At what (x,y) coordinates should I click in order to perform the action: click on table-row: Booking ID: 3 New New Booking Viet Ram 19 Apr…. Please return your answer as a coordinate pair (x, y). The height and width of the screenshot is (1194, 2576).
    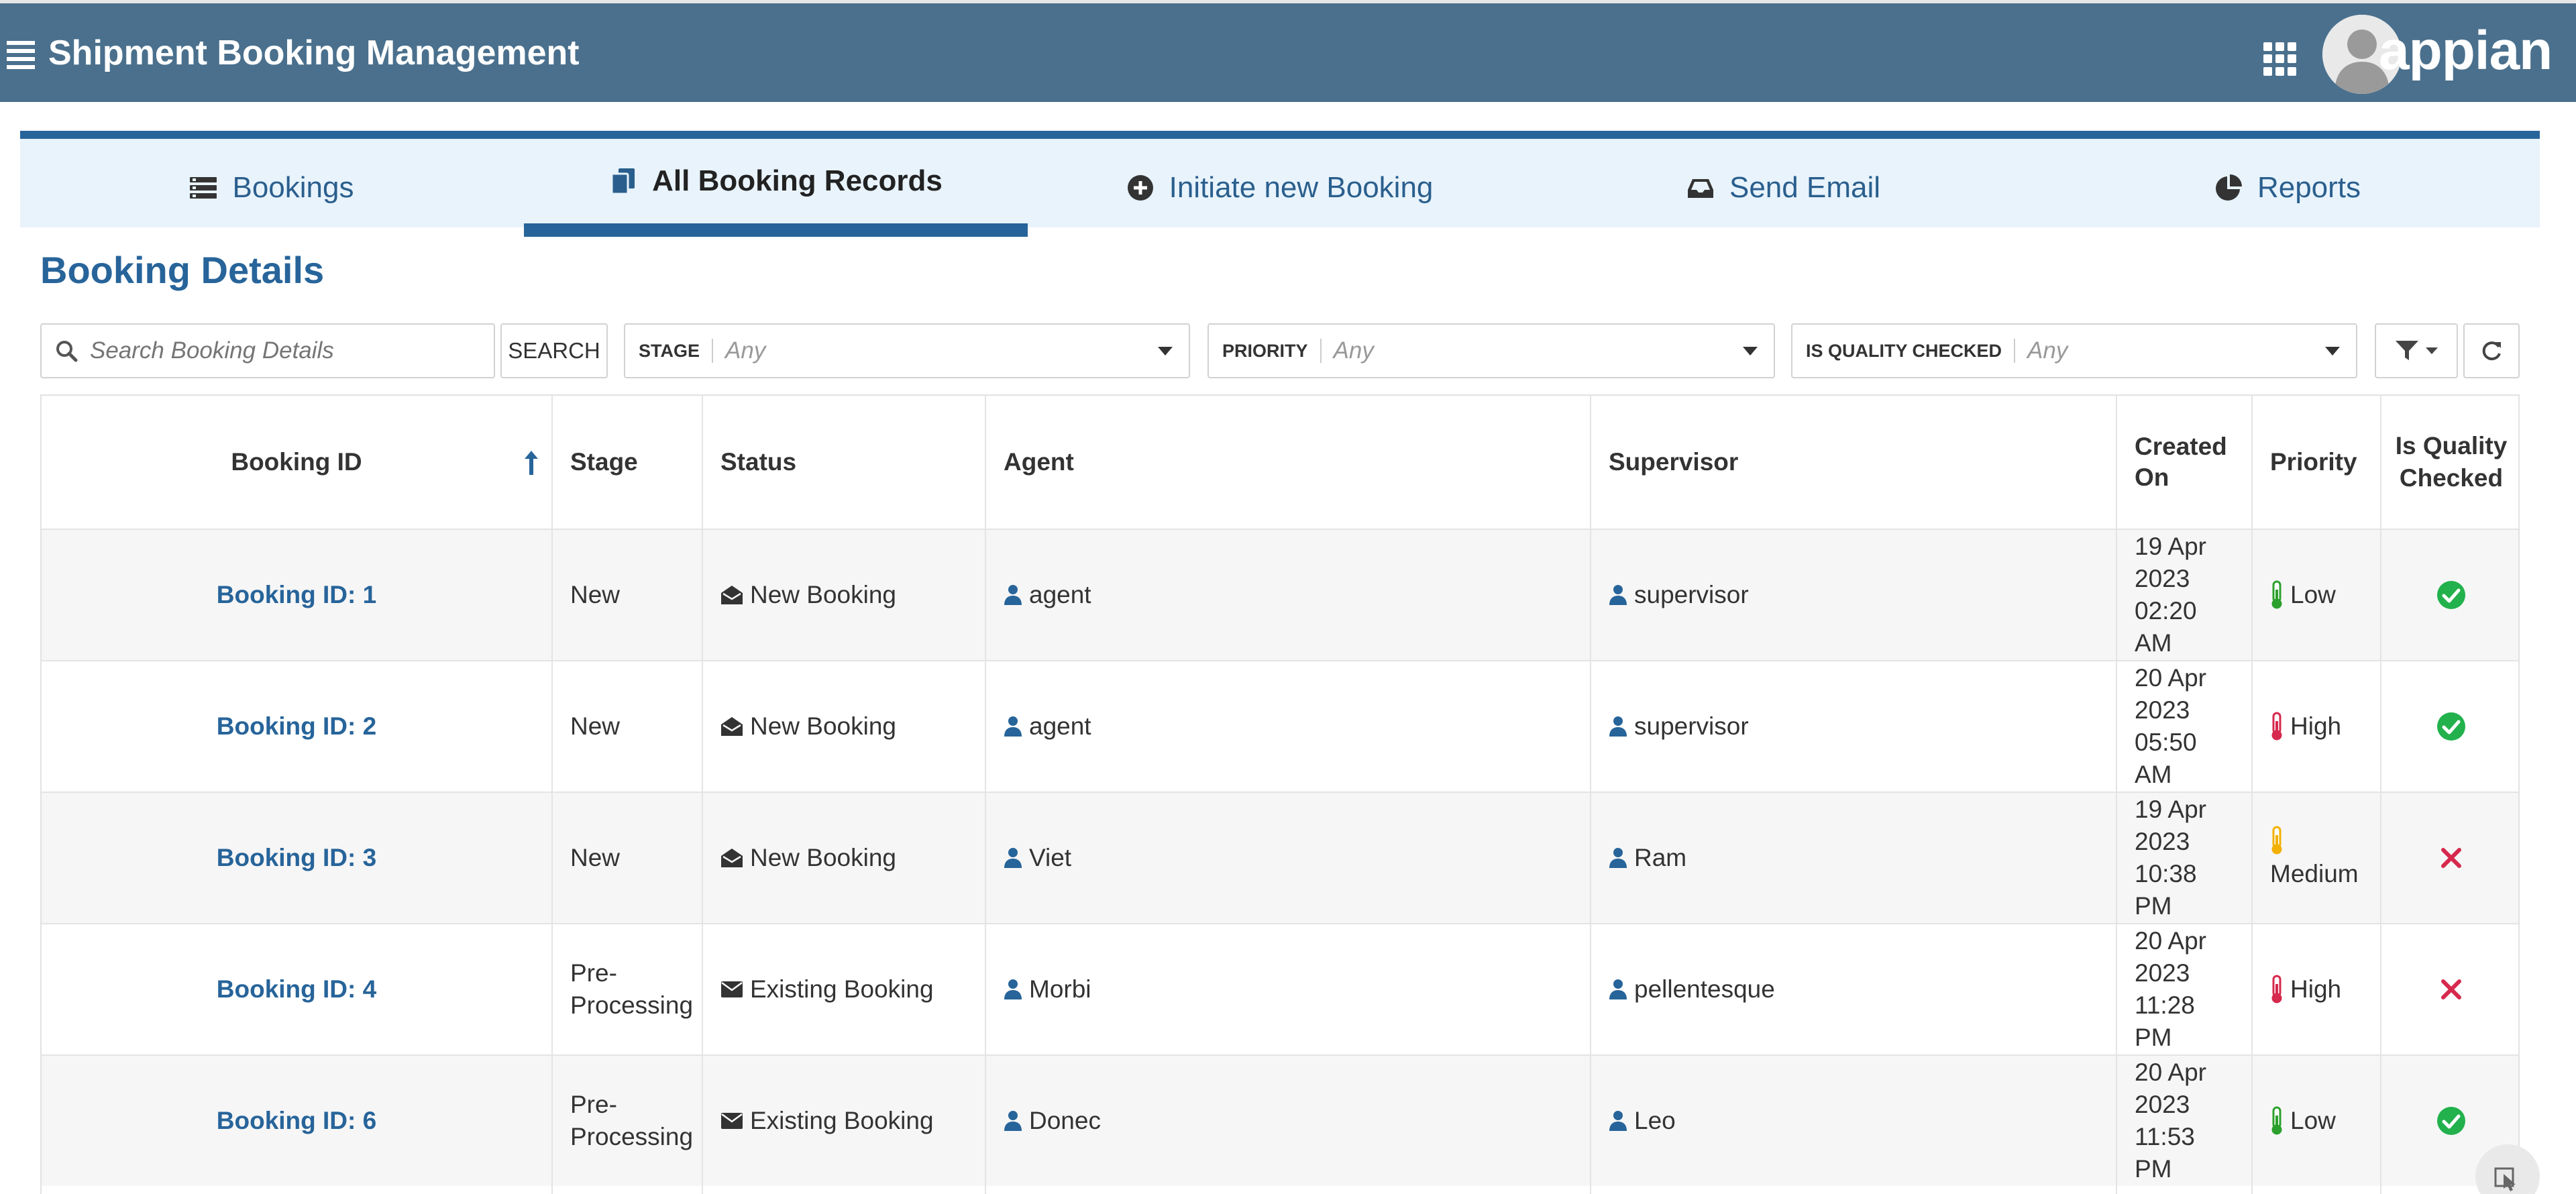
    Looking at the image, I should click on (1280, 857).